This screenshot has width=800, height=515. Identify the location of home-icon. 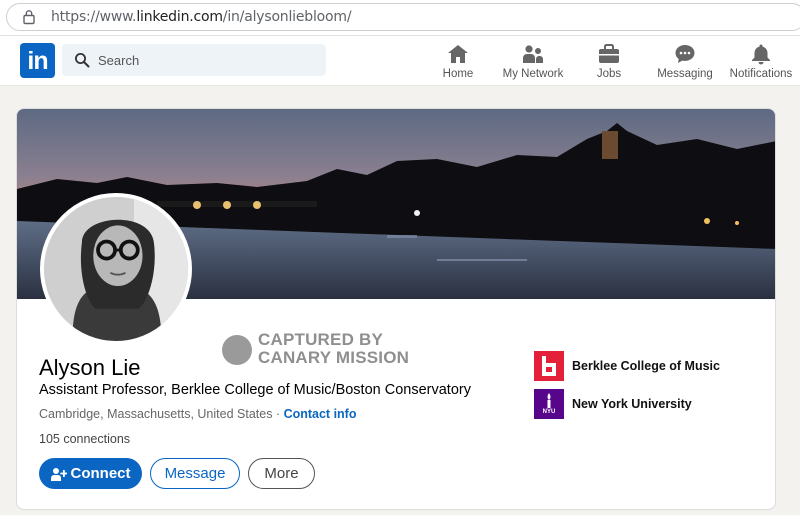
(458, 54).